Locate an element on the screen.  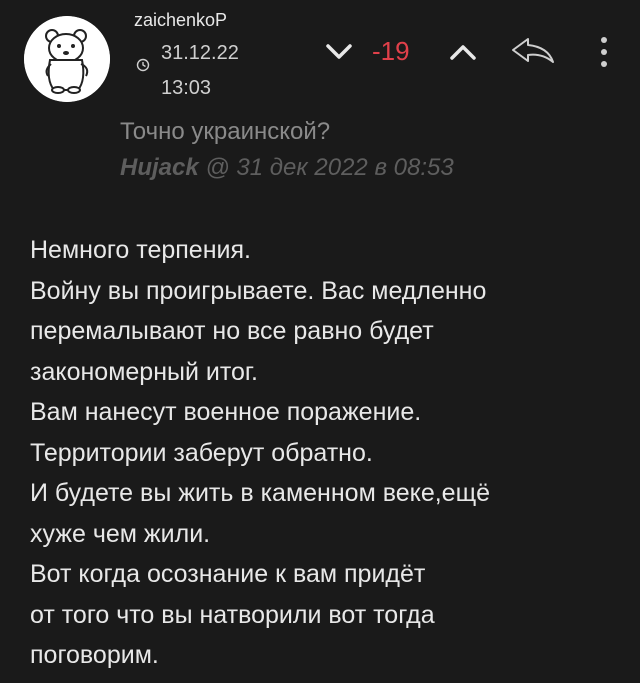
body-line: от того что вы натворили вот тогда is located at coordinates (232, 614).